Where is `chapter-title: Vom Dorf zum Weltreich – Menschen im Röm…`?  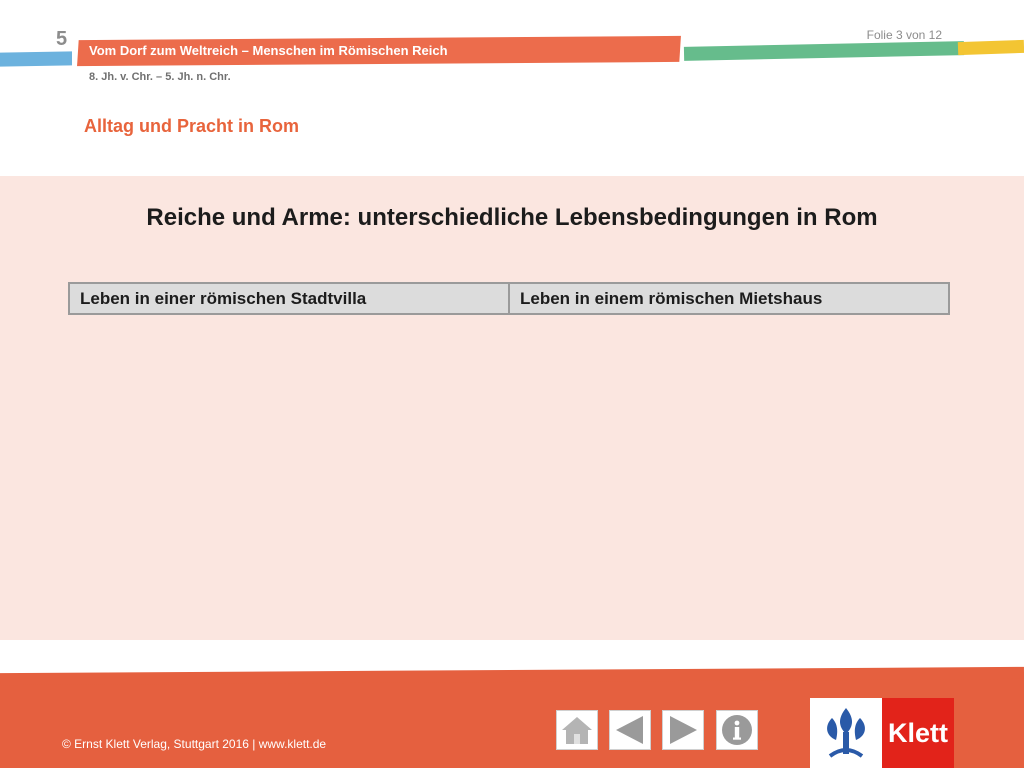 chapter-title: Vom Dorf zum Weltreich – Menschen im Röm… is located at coordinates (268, 50).